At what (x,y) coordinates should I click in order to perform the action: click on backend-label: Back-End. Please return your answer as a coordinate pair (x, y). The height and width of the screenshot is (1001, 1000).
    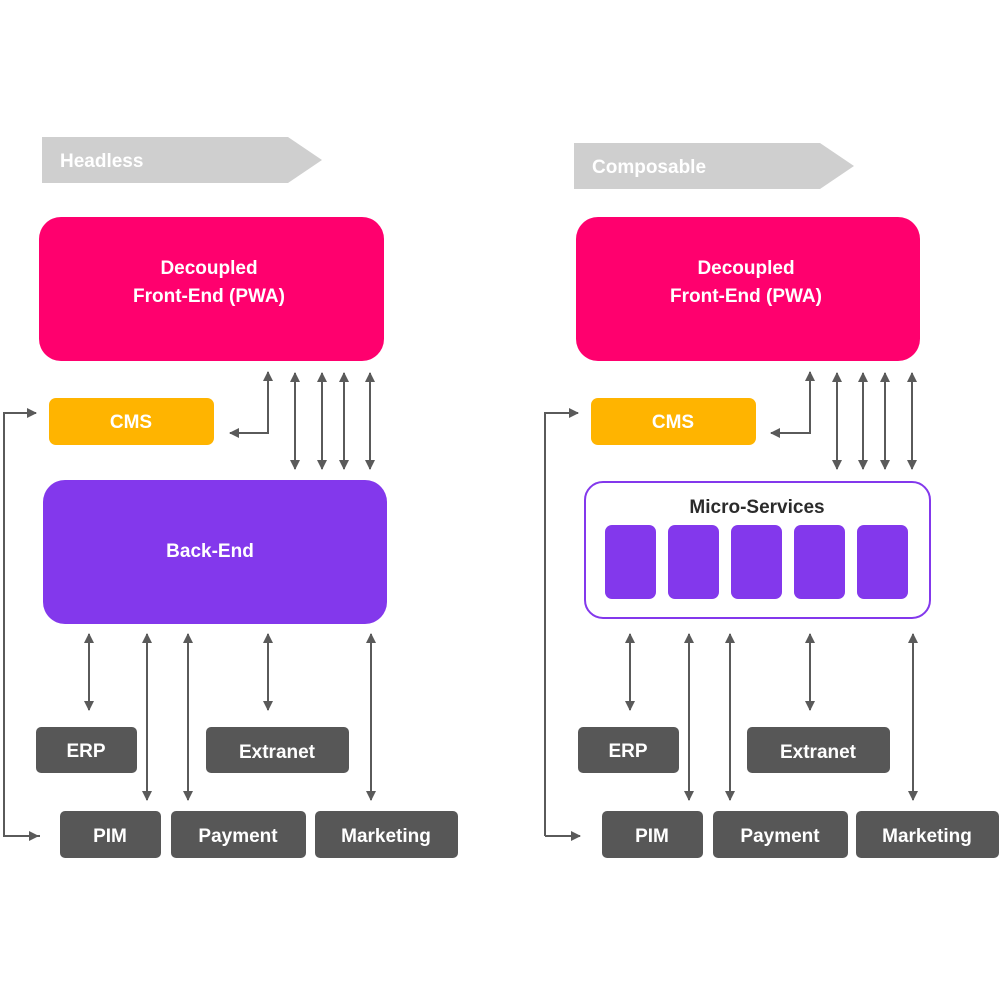
    Looking at the image, I should click on (210, 551).